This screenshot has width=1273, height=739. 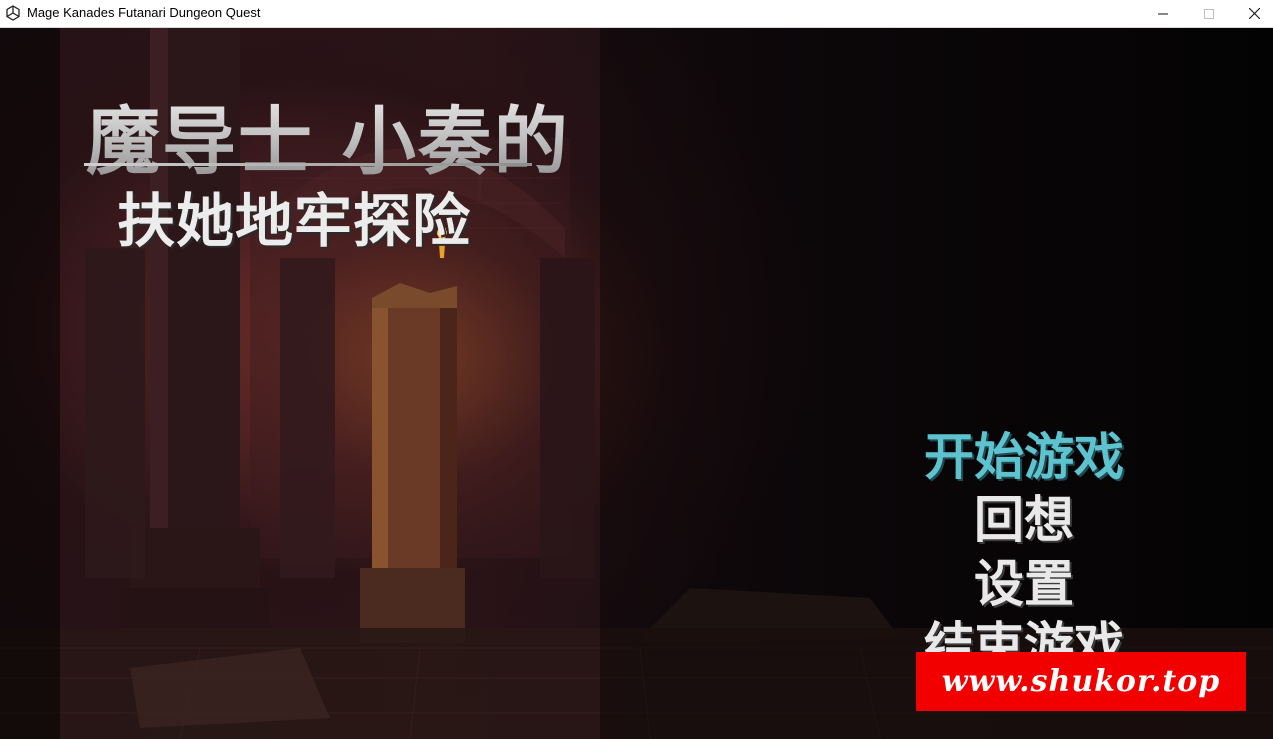 I want to click on maximize-button, so click(x=1209, y=13).